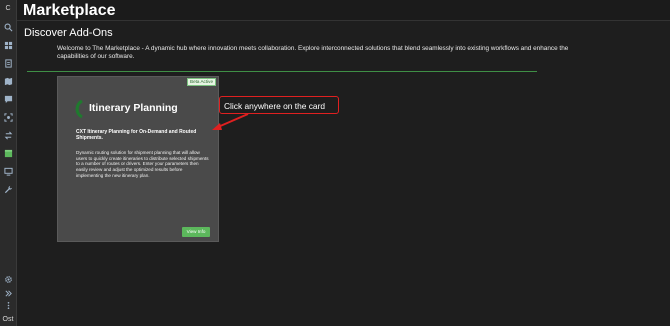  Describe the element at coordinates (279, 105) in the screenshot. I see `annotation-callout: Click anywhere on the card` at that location.